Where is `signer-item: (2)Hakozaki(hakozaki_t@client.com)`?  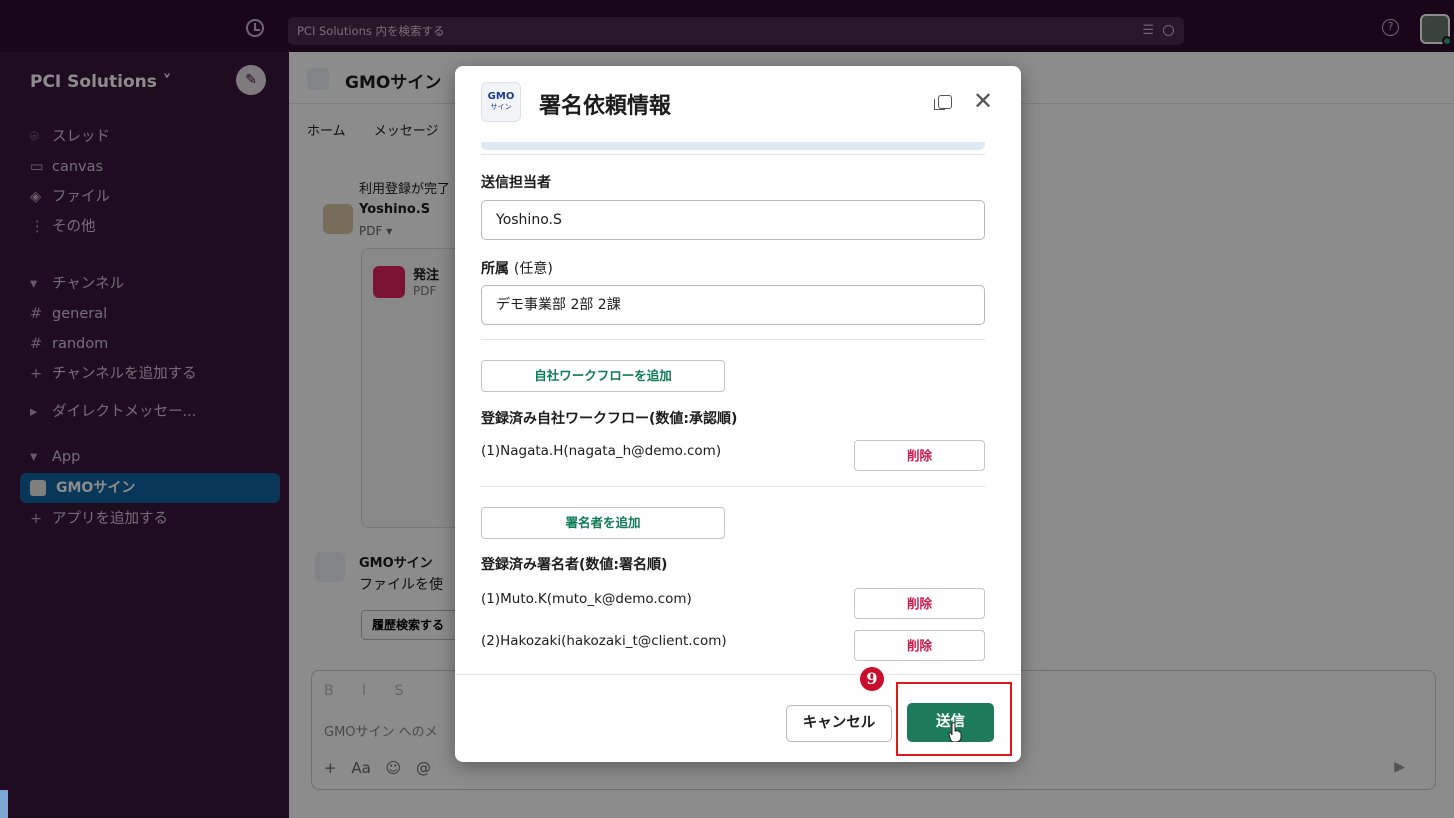 signer-item: (2)Hakozaki(hakozaki_t@client.com) is located at coordinates (604, 641).